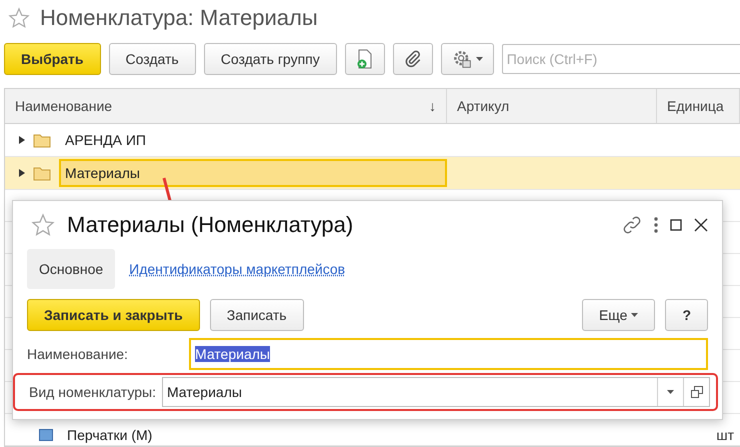 This screenshot has height=447, width=740. Describe the element at coordinates (237, 269) in the screenshot. I see `tab: Идентификаторы маркетплейсов` at that location.